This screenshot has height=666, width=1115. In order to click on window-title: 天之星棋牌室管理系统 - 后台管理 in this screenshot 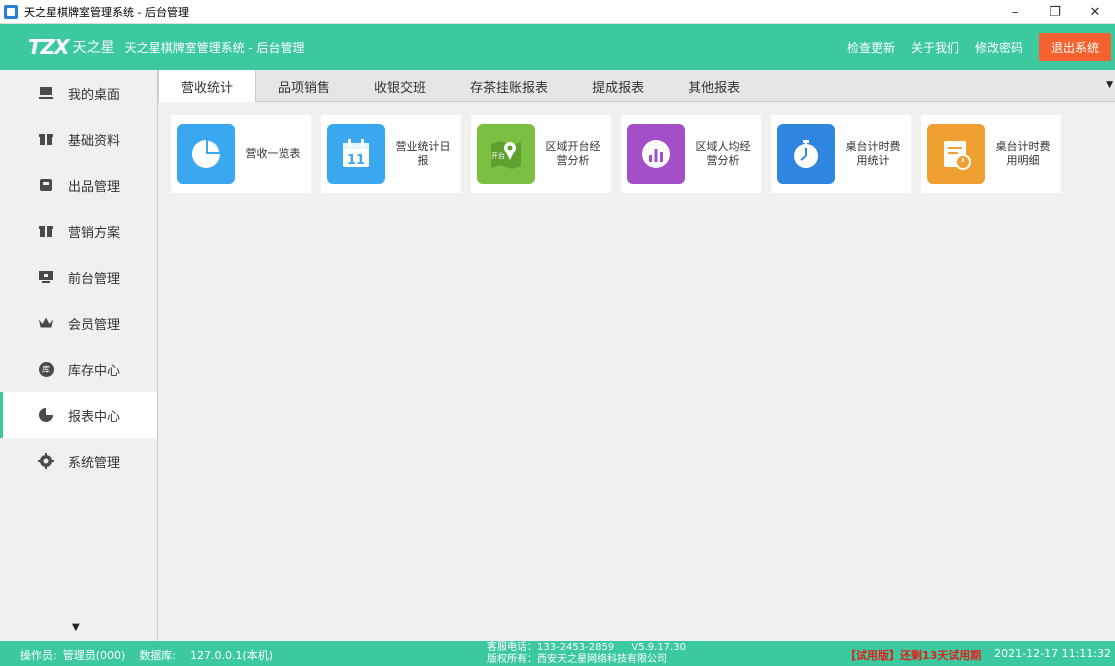, I will do `click(106, 12)`.